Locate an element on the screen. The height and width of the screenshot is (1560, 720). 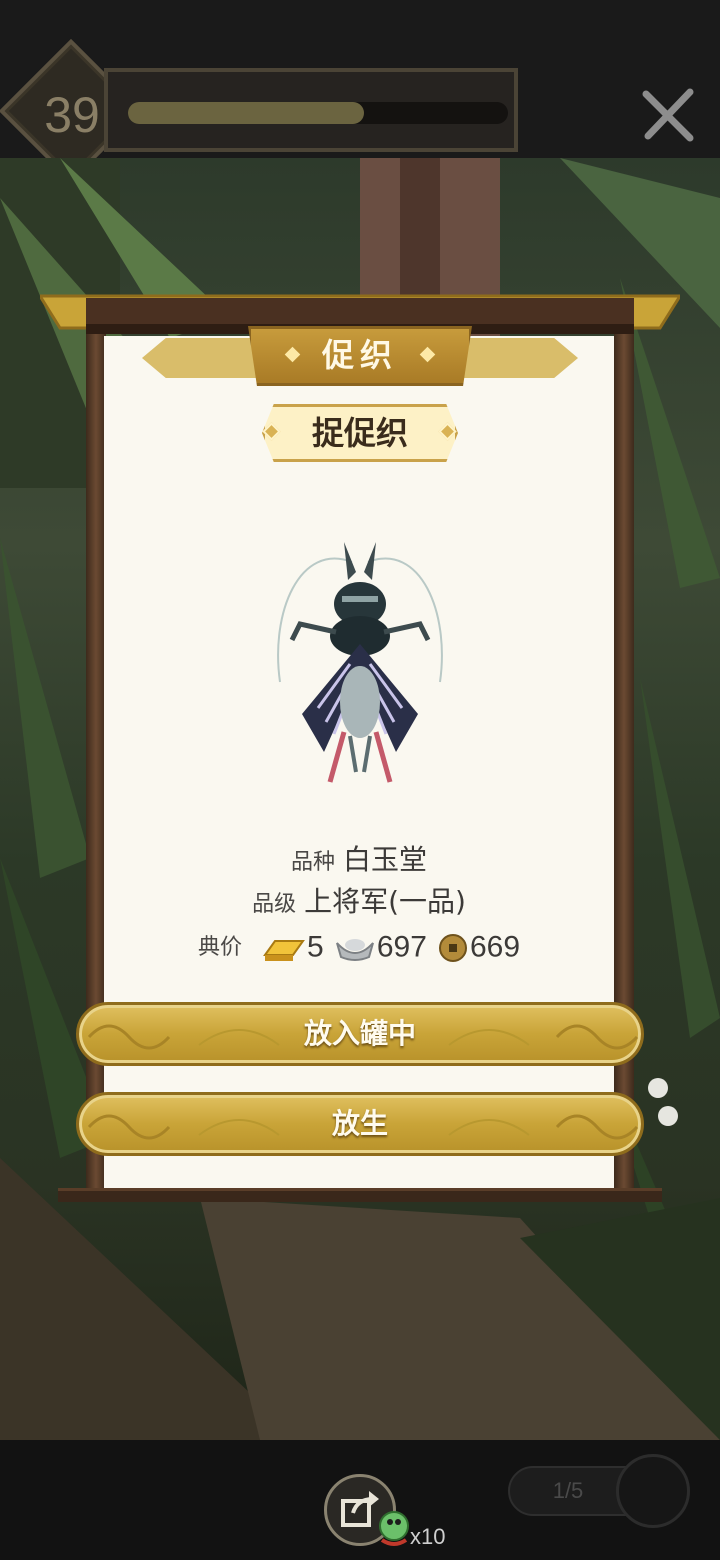
grade-label: 品级 is located at coordinates (274, 904).